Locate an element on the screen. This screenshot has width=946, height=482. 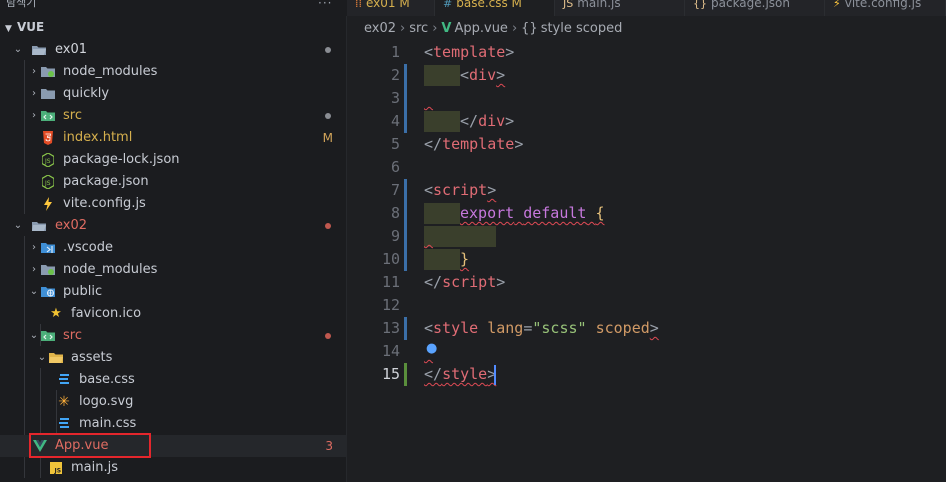
tab-label: package.json is located at coordinates (751, 5).